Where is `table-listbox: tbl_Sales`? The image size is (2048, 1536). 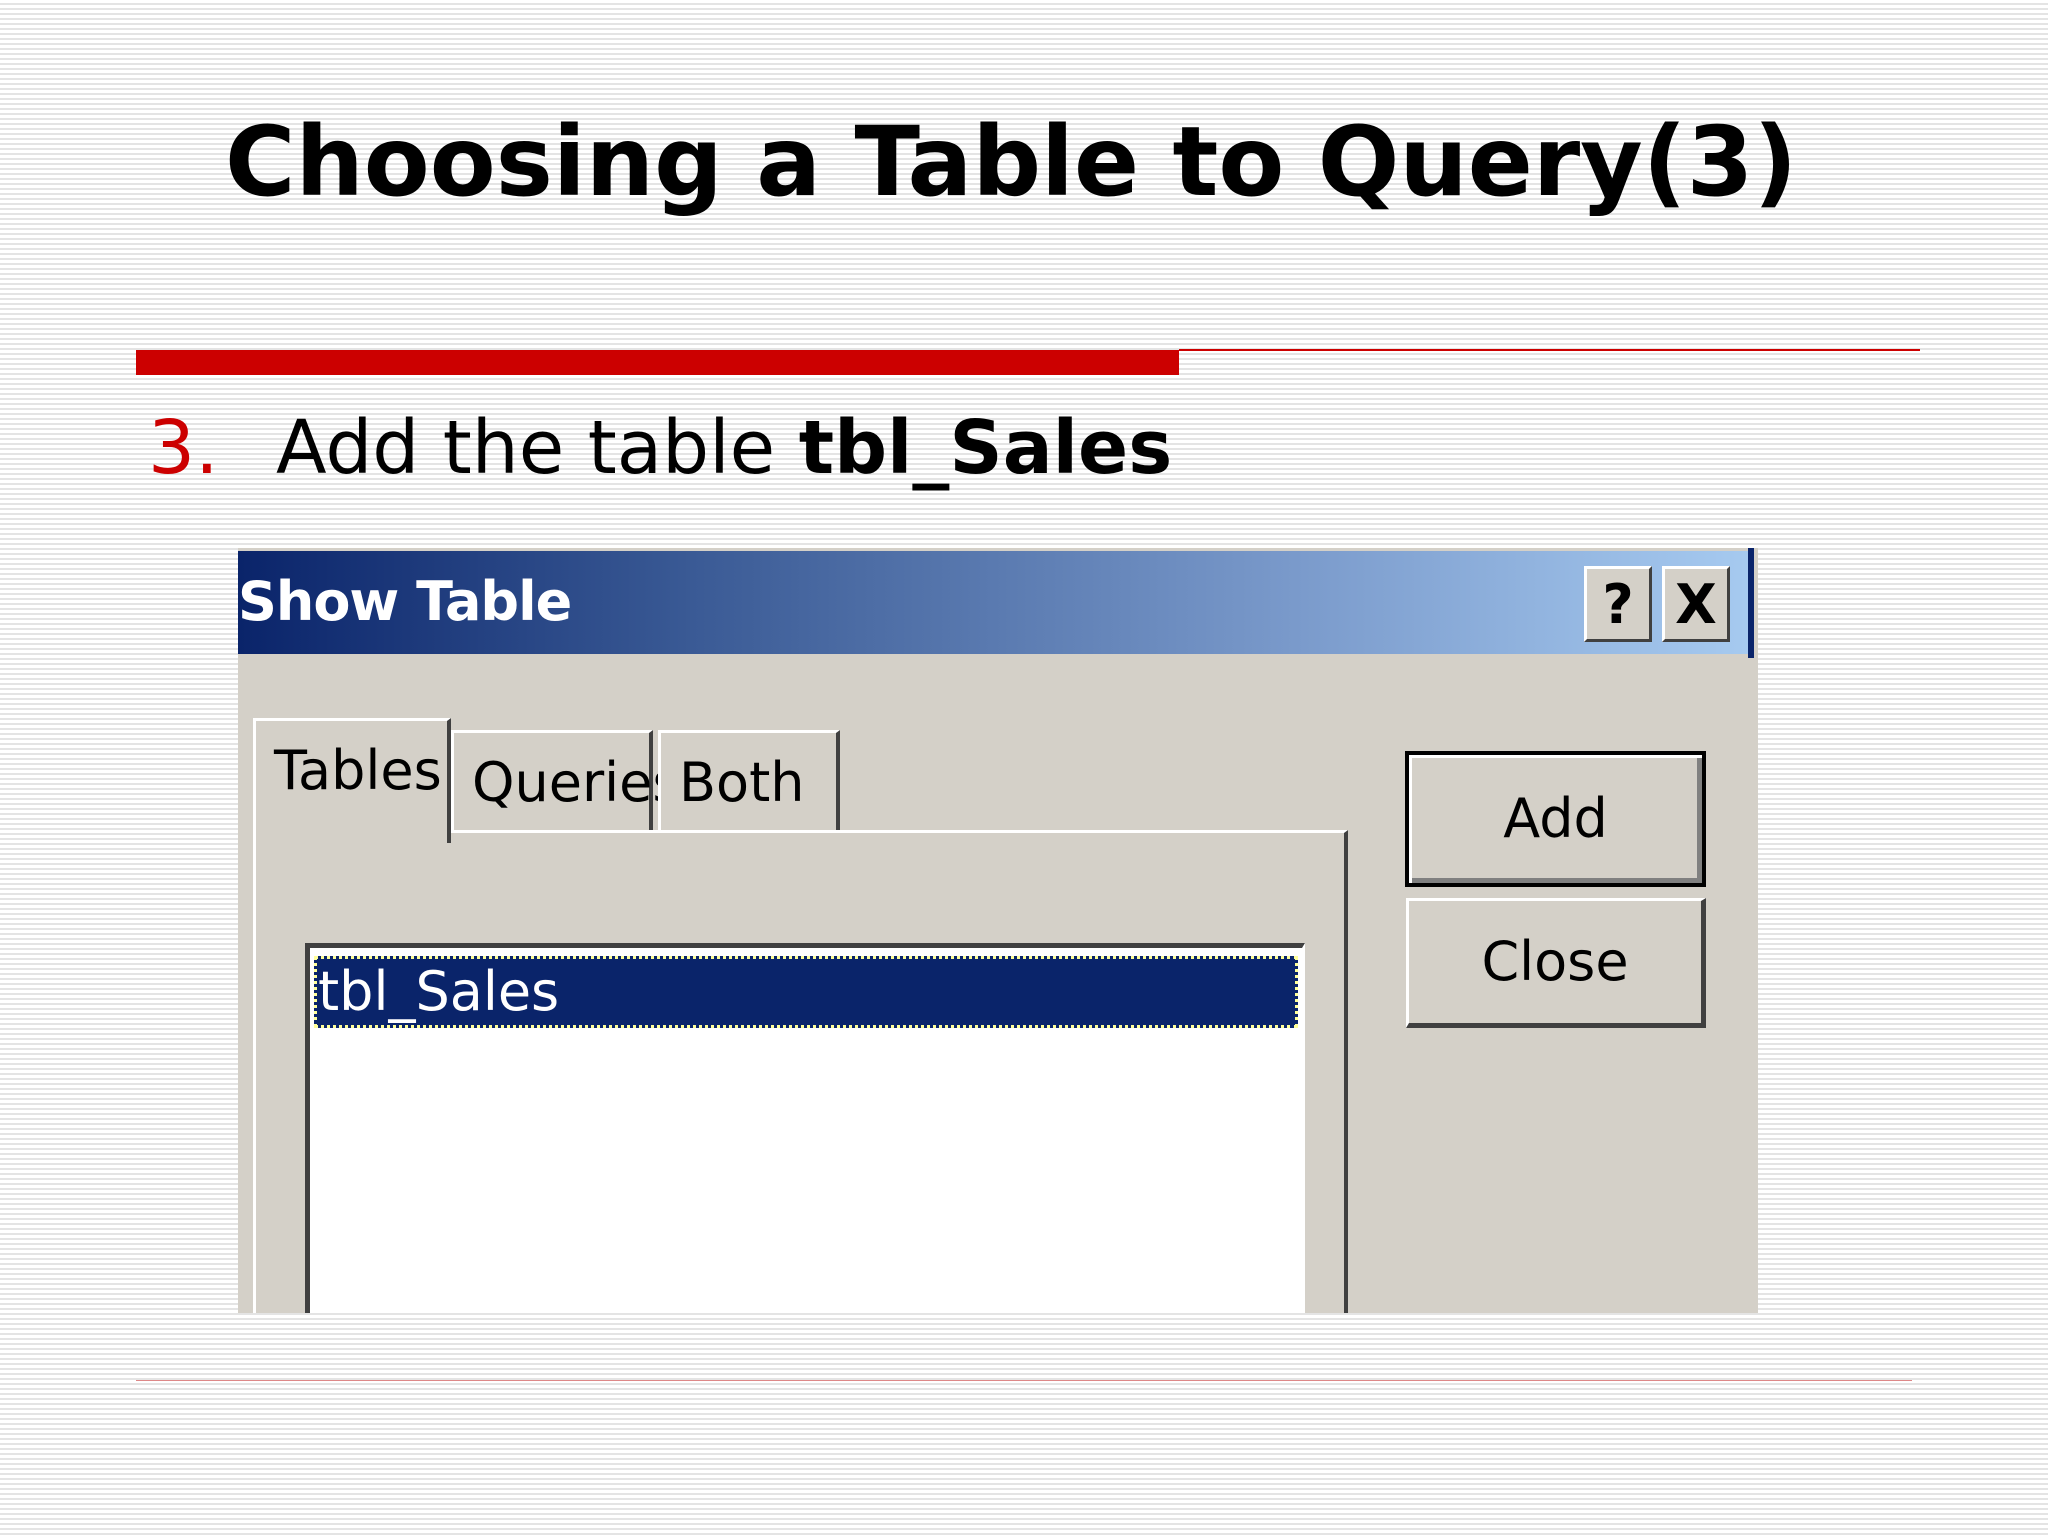 table-listbox: tbl_Sales is located at coordinates (805, 1128).